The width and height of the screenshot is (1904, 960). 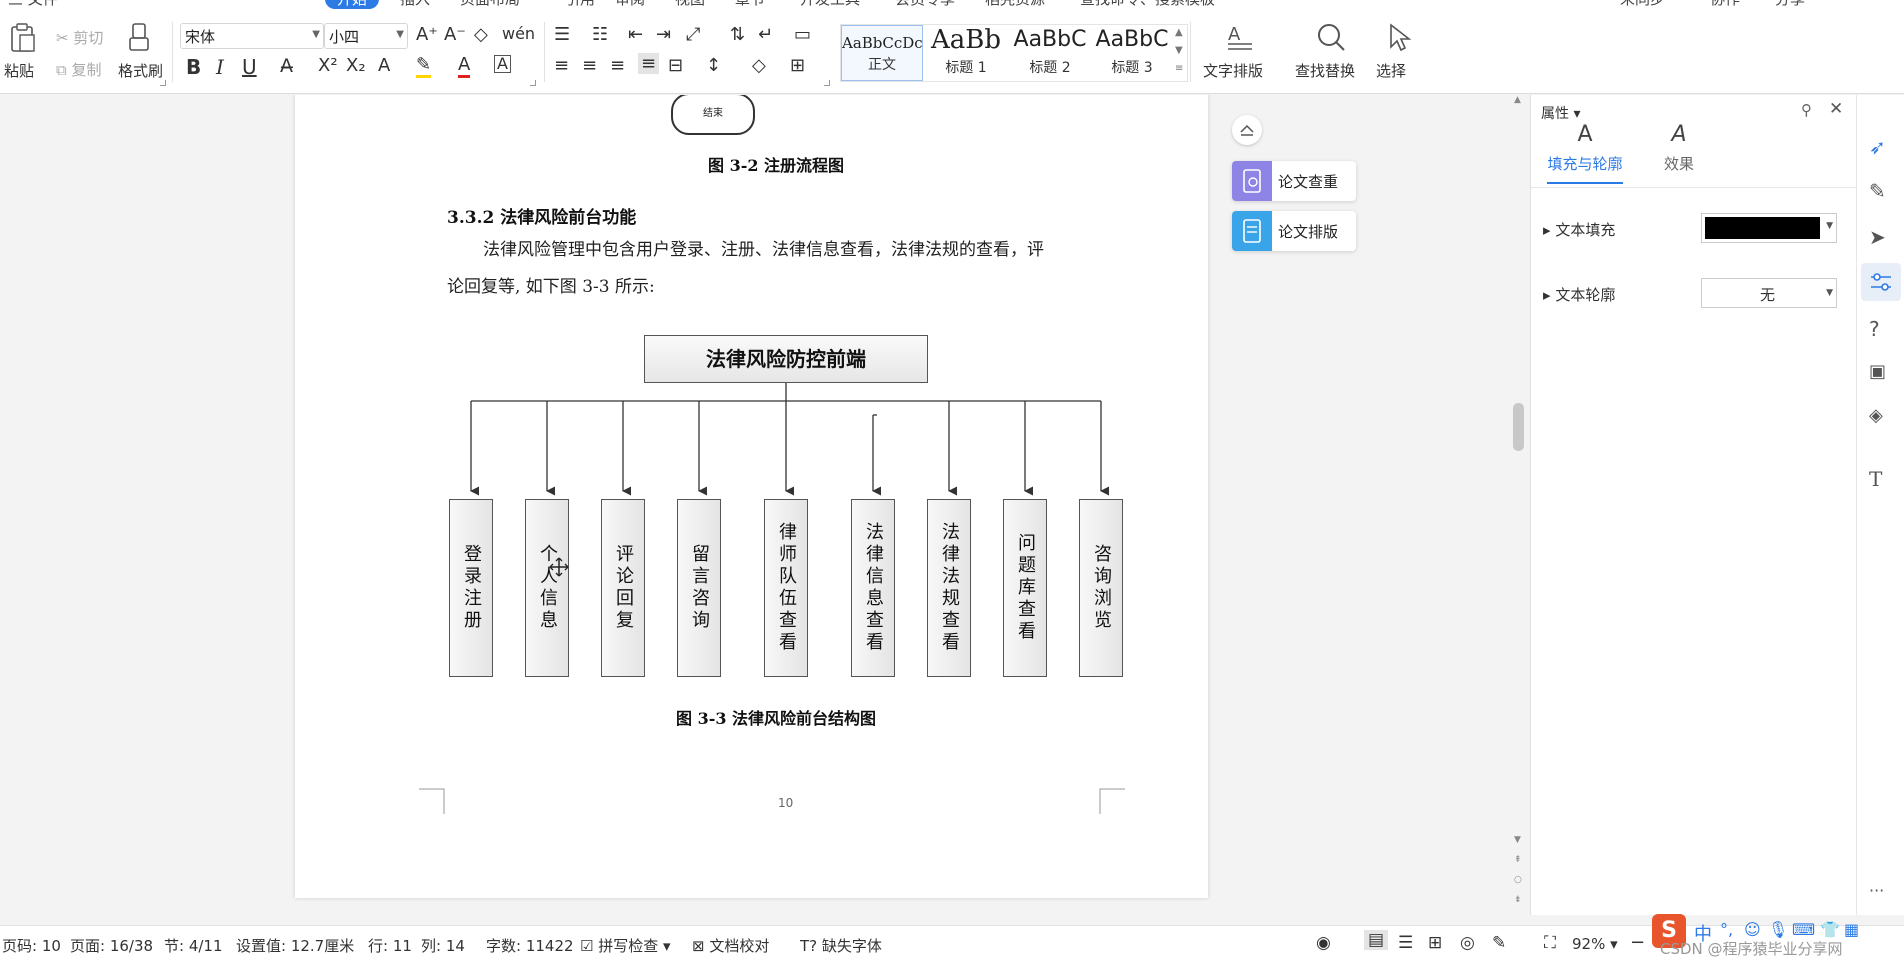 I want to click on tab-page-layout: 页面布局, so click(x=490, y=4).